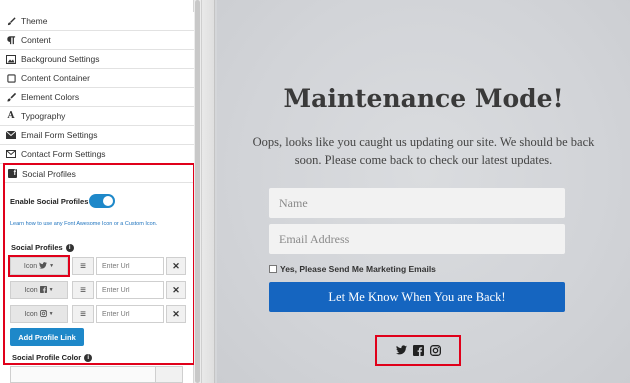 The image size is (630, 383). Describe the element at coordinates (34, 21) in the screenshot. I see `menu-item-label: Theme` at that location.